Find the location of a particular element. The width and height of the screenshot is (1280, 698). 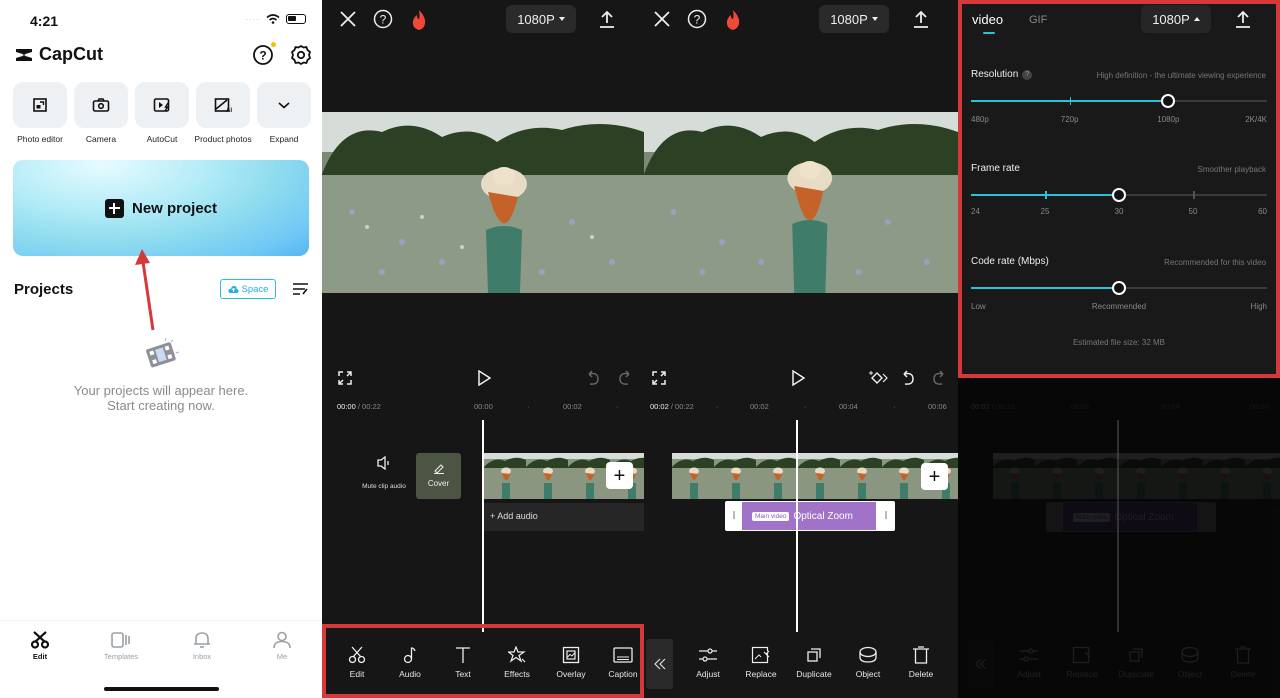

help-button: ? is located at coordinates (264, 54).